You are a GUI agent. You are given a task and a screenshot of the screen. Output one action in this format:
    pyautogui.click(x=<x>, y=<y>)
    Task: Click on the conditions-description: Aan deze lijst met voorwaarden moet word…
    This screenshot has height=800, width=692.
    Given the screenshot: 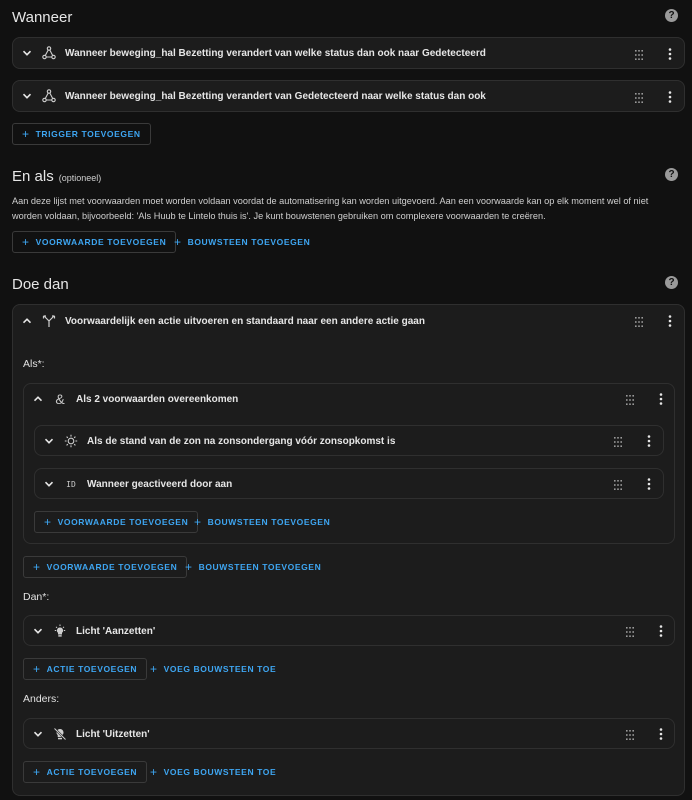 What is the action you would take?
    pyautogui.click(x=330, y=208)
    